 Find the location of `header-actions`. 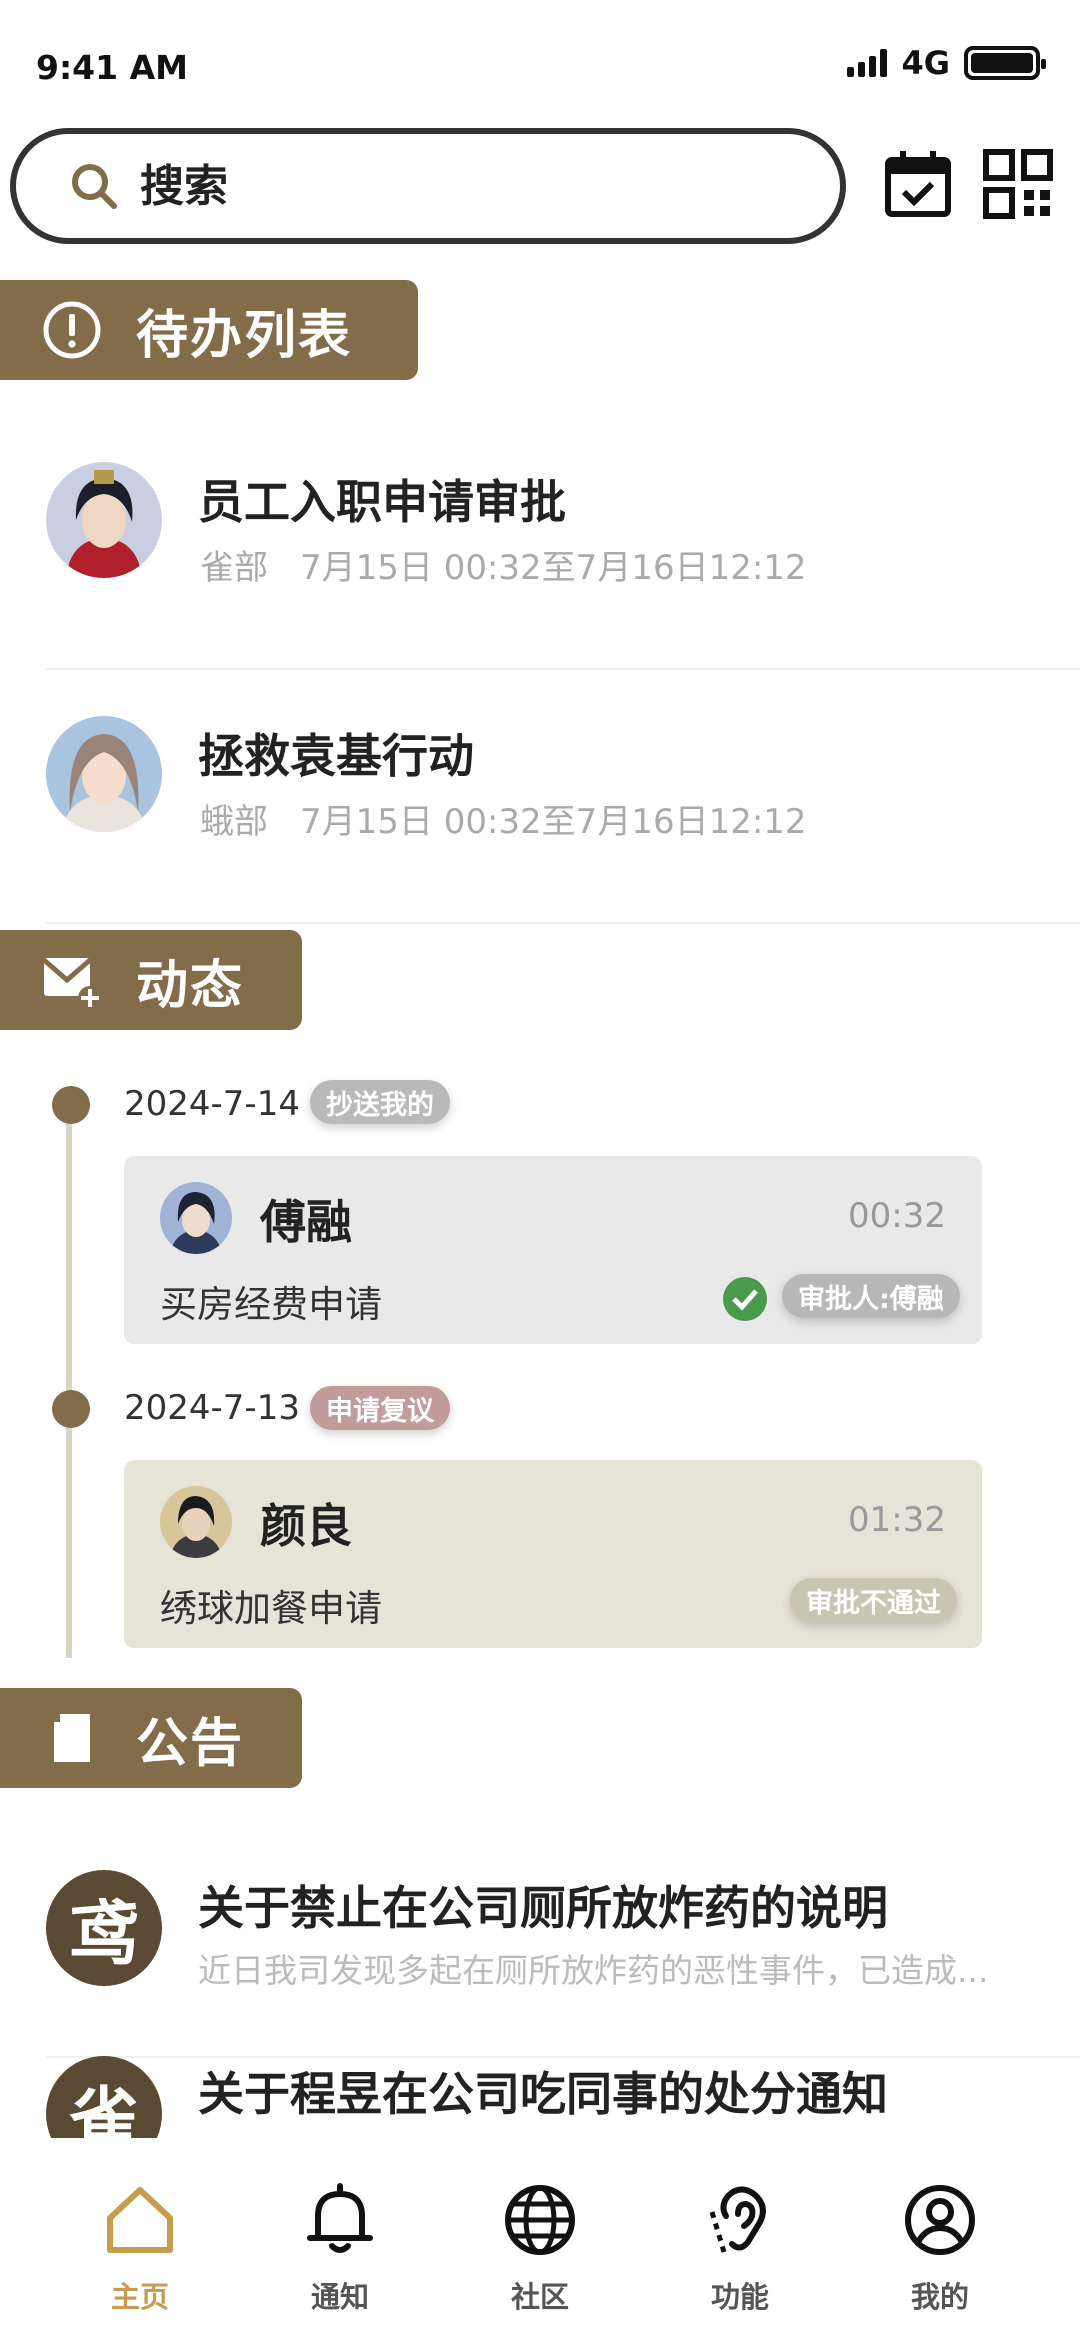

header-actions is located at coordinates (968, 184).